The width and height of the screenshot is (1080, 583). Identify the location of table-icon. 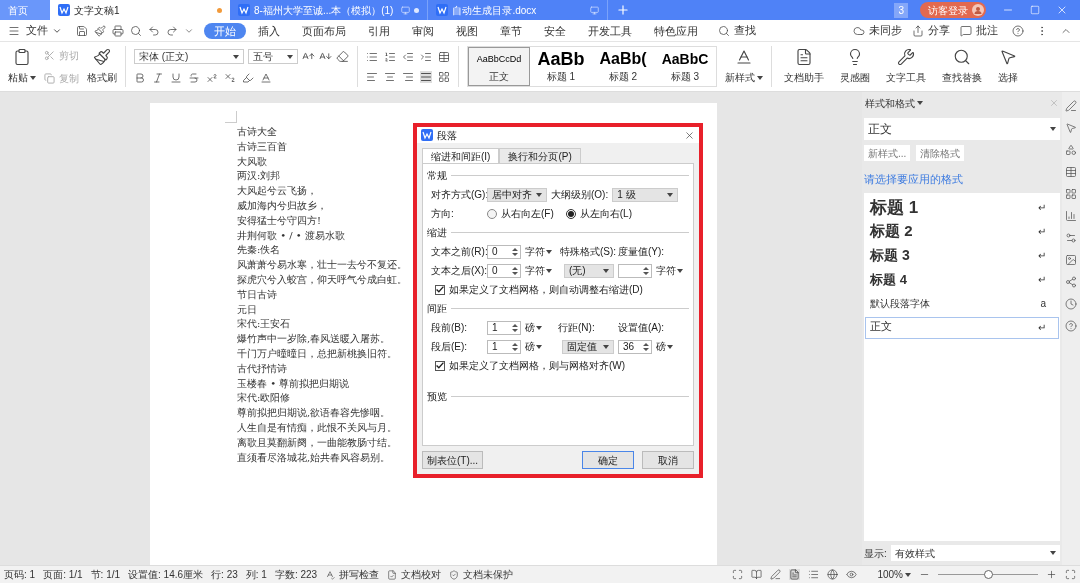
(444, 56).